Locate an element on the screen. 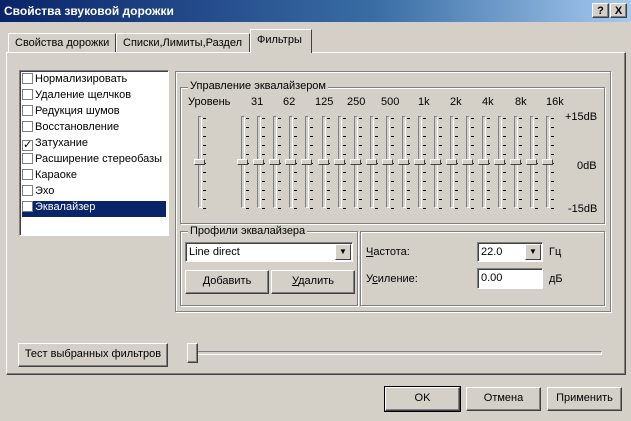 The width and height of the screenshot is (631, 421). filter-item-equalizer: Эквалайзер is located at coordinates (94, 209).